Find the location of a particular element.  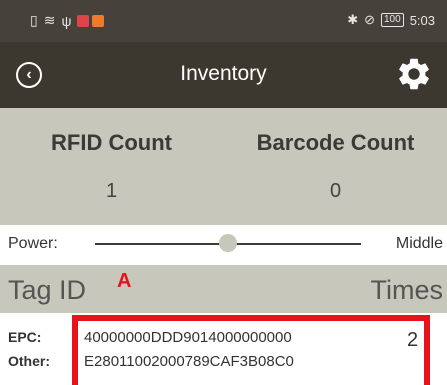

power-label: Power: is located at coordinates (33, 243).